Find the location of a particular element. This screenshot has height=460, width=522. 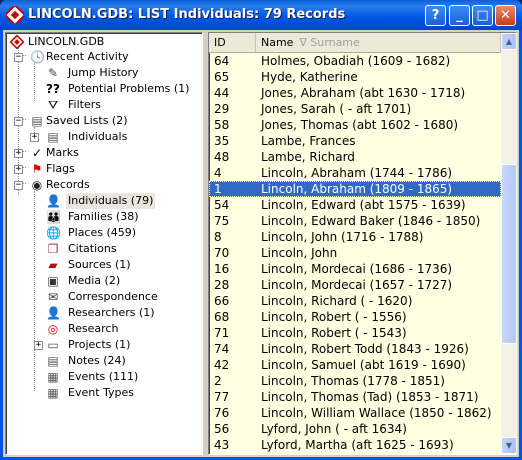

row-name: Lambe, Richard is located at coordinates (308, 157).